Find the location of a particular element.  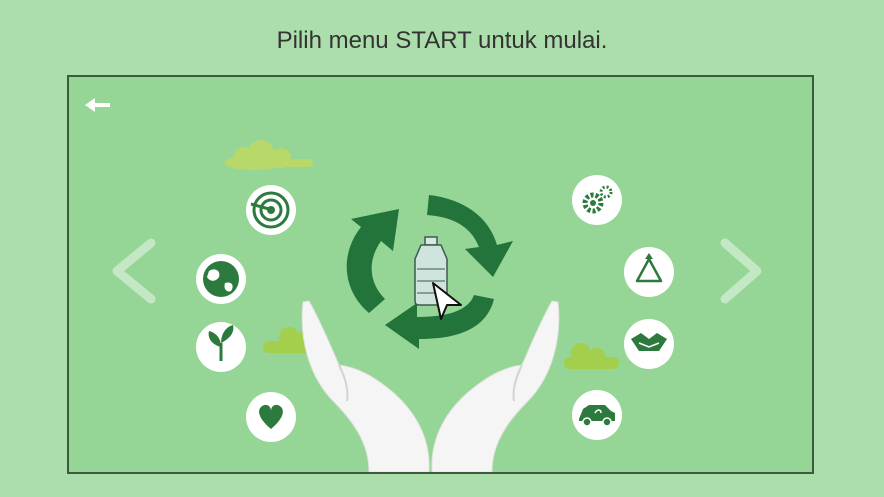

gears-icon is located at coordinates (597, 200).